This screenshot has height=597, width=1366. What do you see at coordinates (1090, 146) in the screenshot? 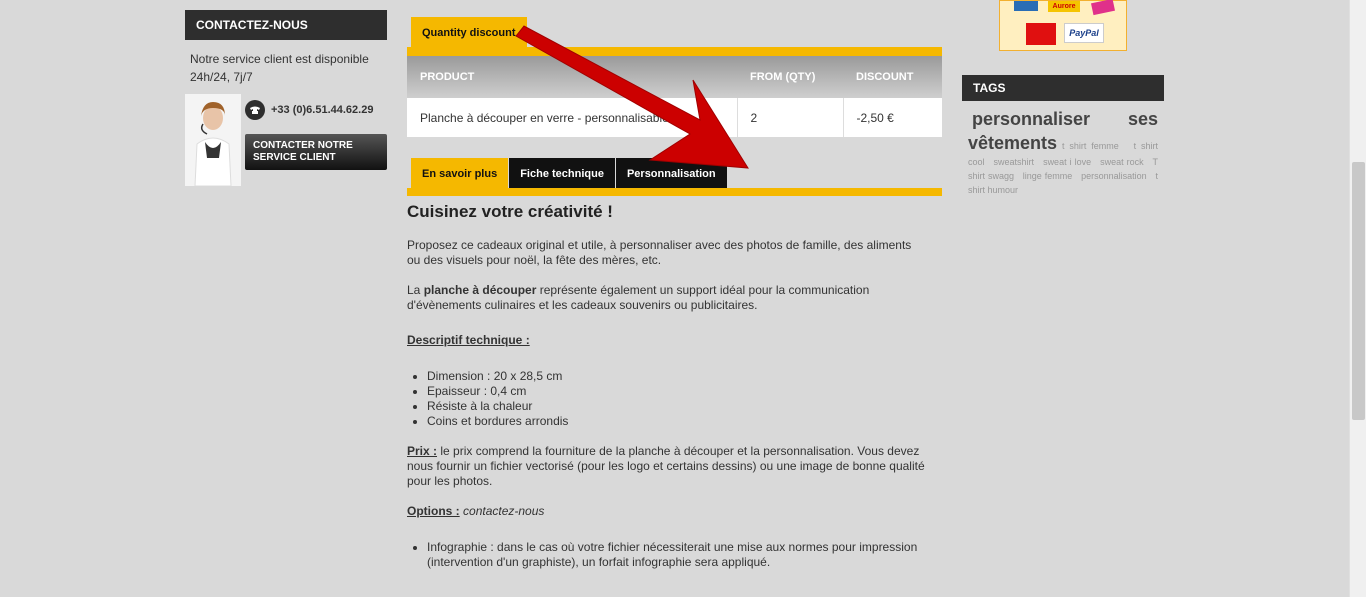
I see `tag-link: t shirt femme` at bounding box center [1090, 146].